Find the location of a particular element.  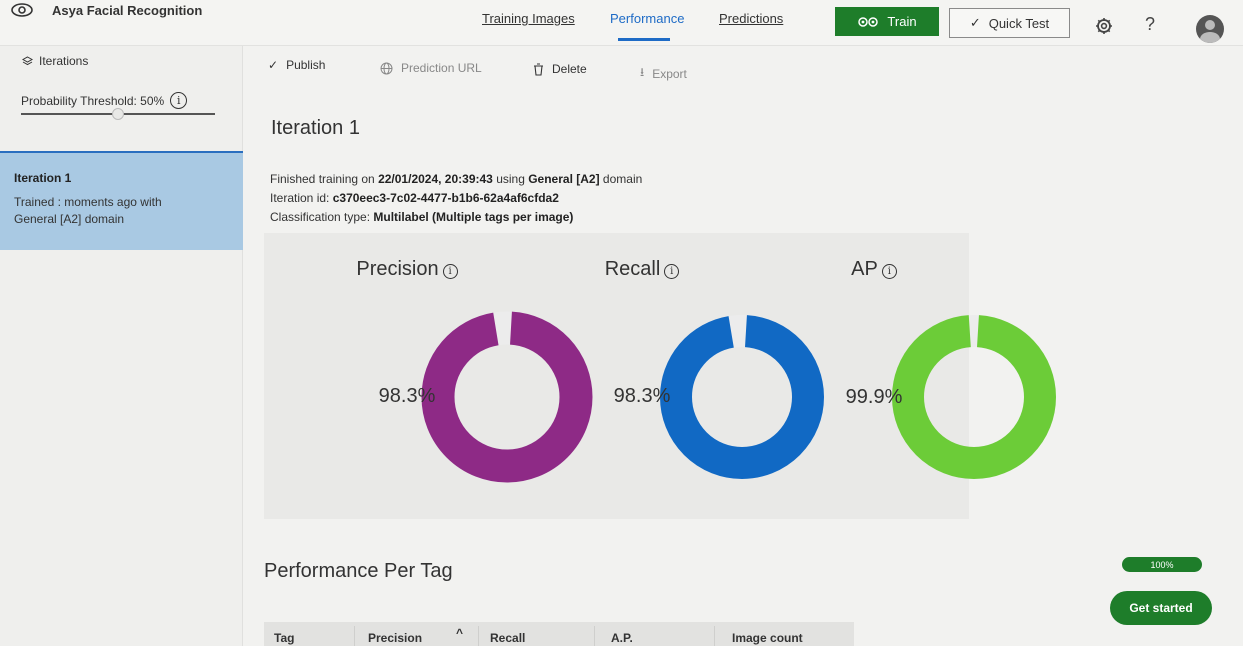

delete-button: Delete is located at coordinates (560, 69).